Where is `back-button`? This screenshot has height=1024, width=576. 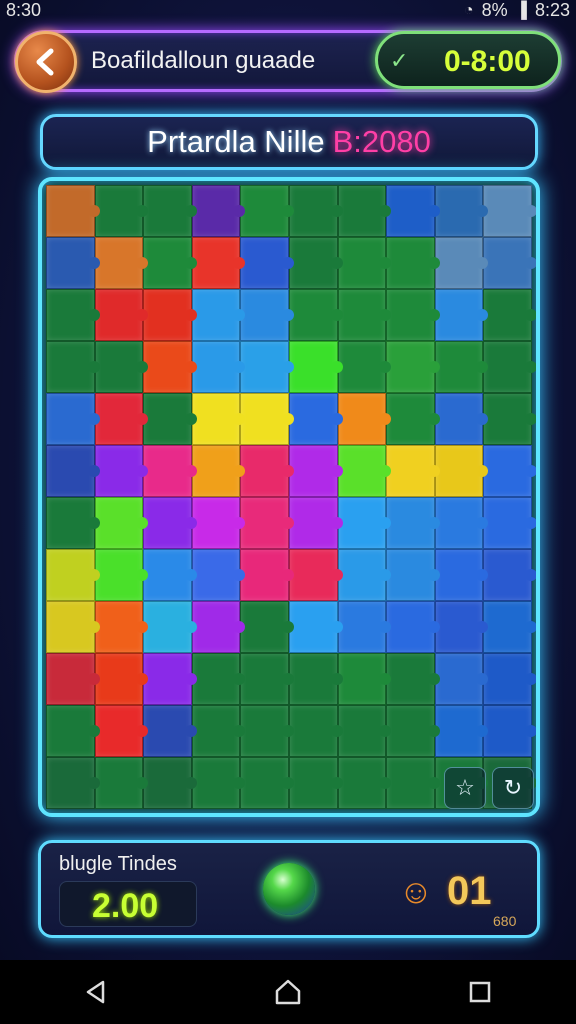
back-button is located at coordinates (46, 62).